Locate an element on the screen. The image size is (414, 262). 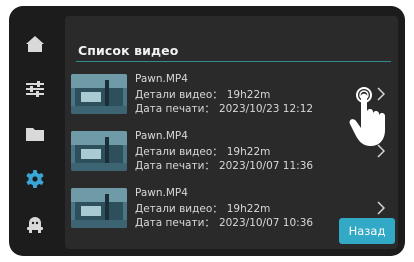
tap-hand-icon is located at coordinates (367, 116).